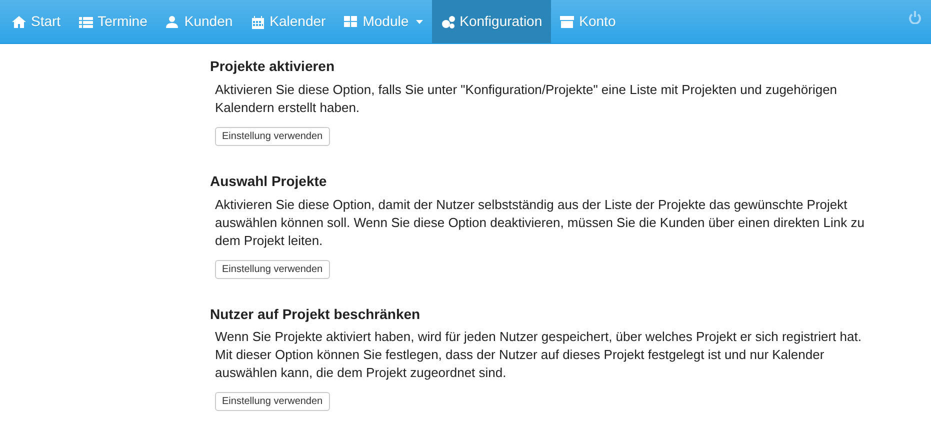 Image resolution: width=931 pixels, height=434 pixels. Describe the element at coordinates (526, 98) in the screenshot. I see `section-description: Aktivieren Sie diese Option, falls Sie unter "Konfiguration/Projekte" eine Liste mit Projekten und zugehörigen Kalendern erstellt haben.` at that location.